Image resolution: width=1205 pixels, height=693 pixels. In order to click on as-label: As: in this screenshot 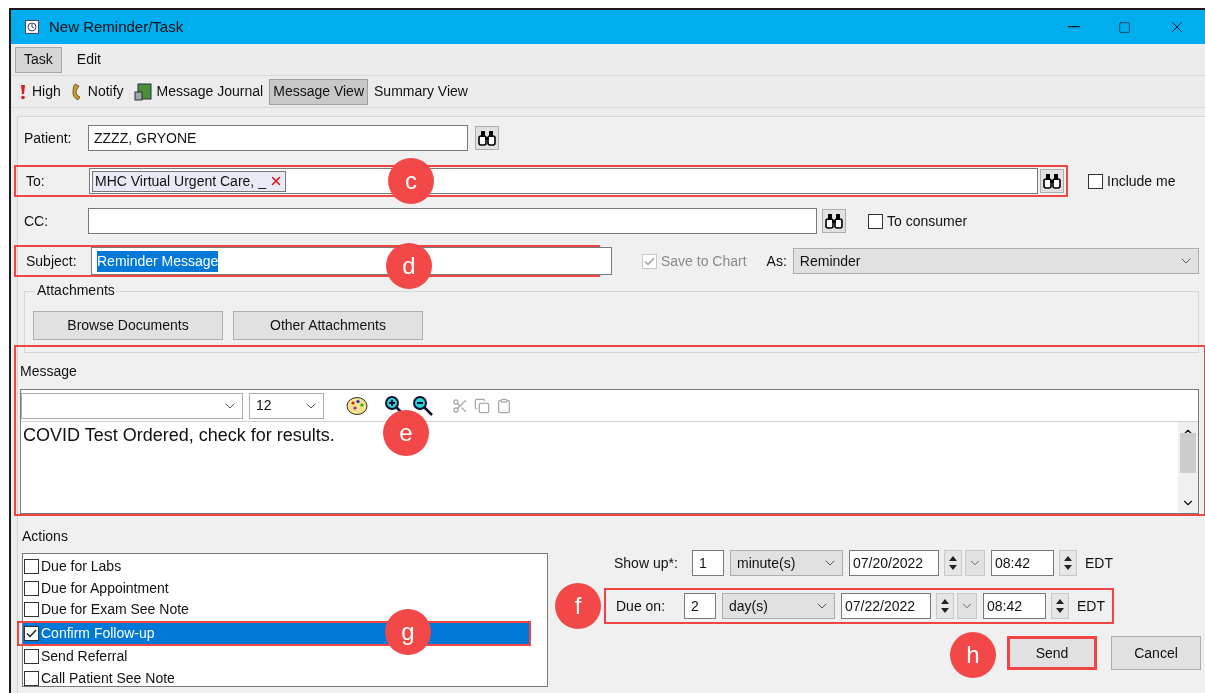, I will do `click(776, 261)`.